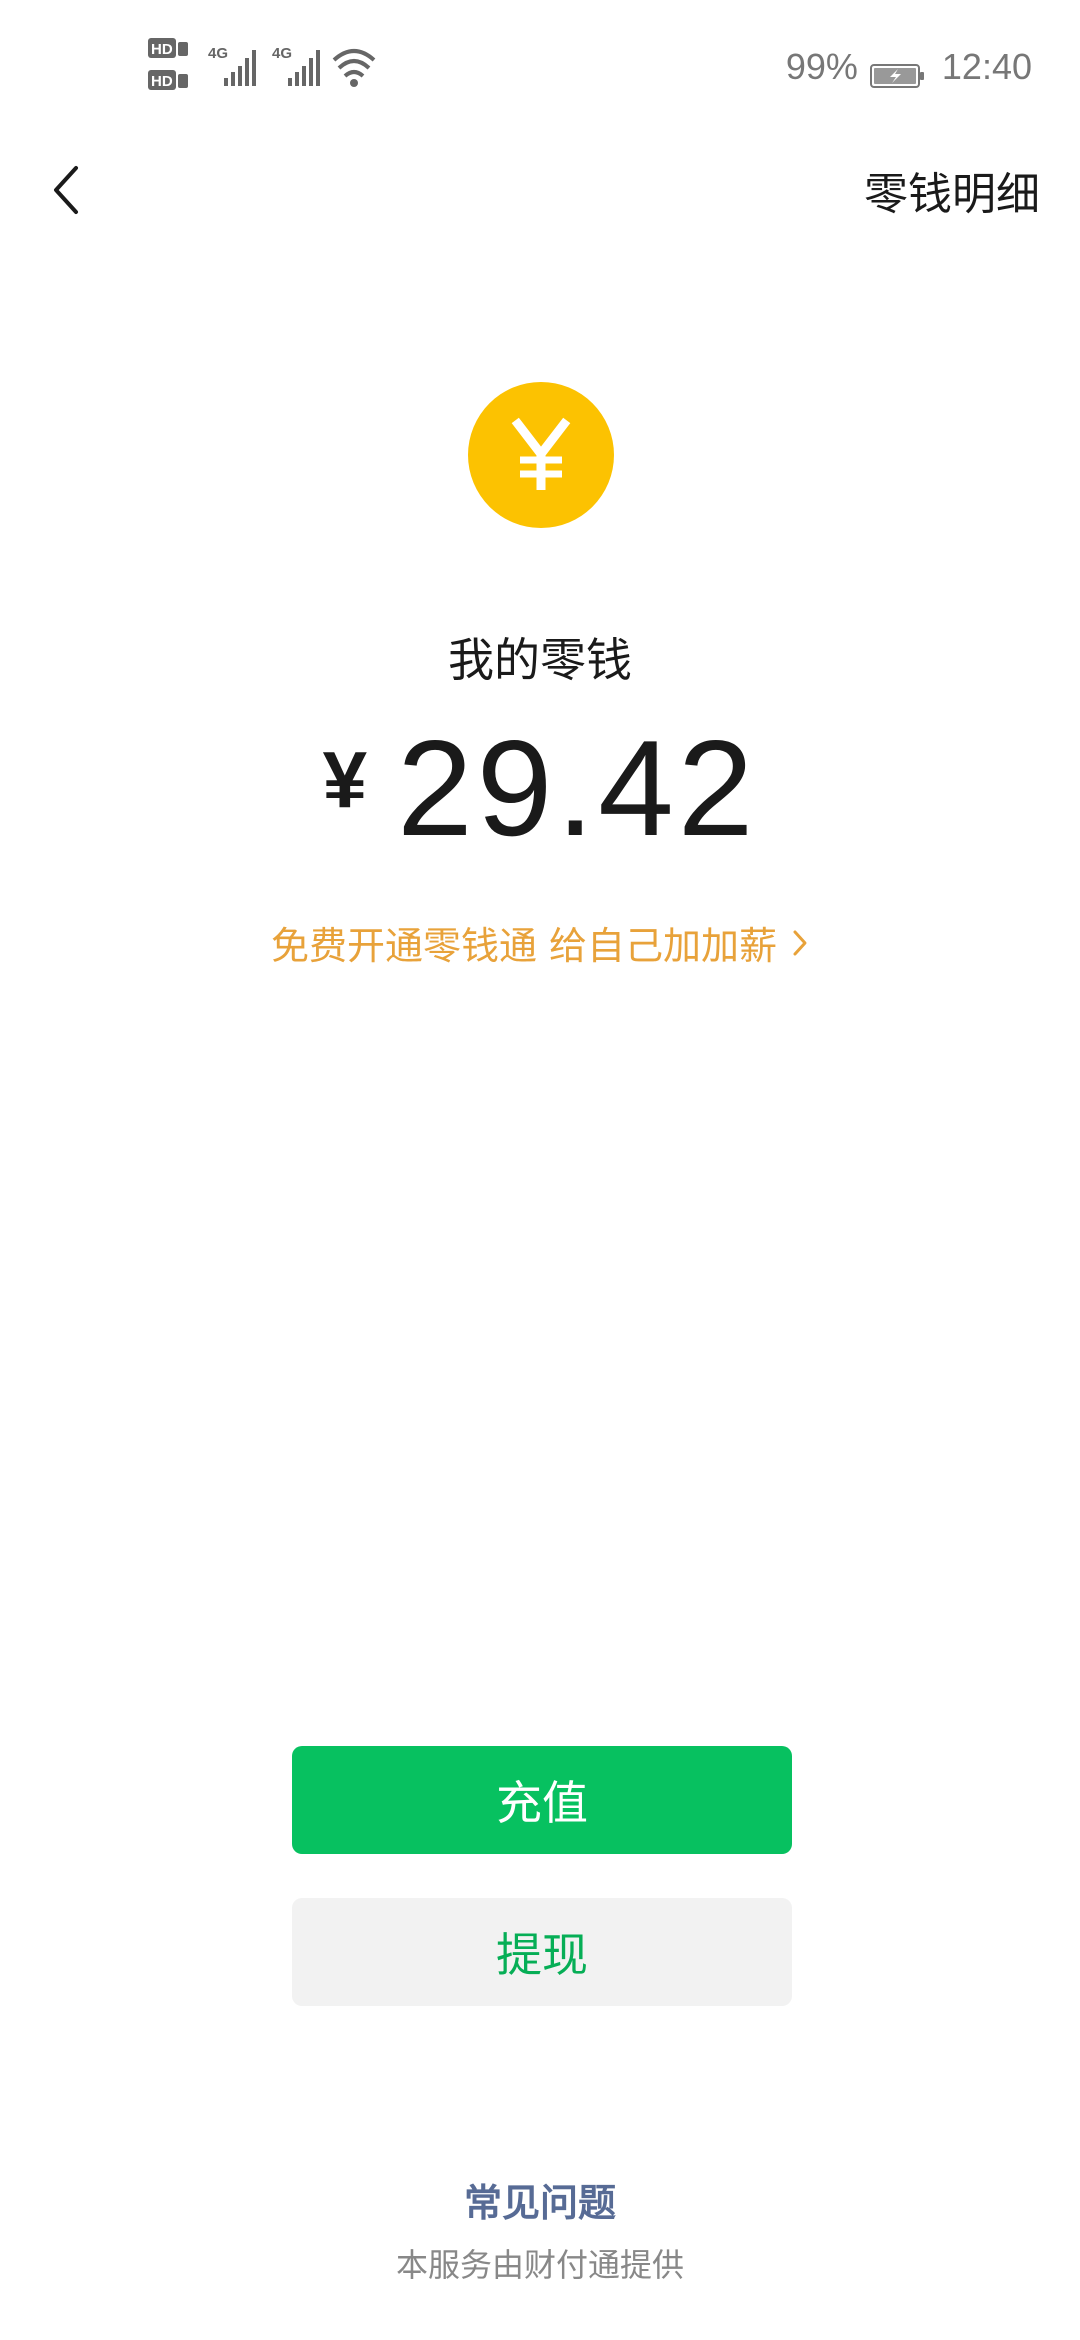  Describe the element at coordinates (986, 66) in the screenshot. I see `clock: 12:40` at that location.